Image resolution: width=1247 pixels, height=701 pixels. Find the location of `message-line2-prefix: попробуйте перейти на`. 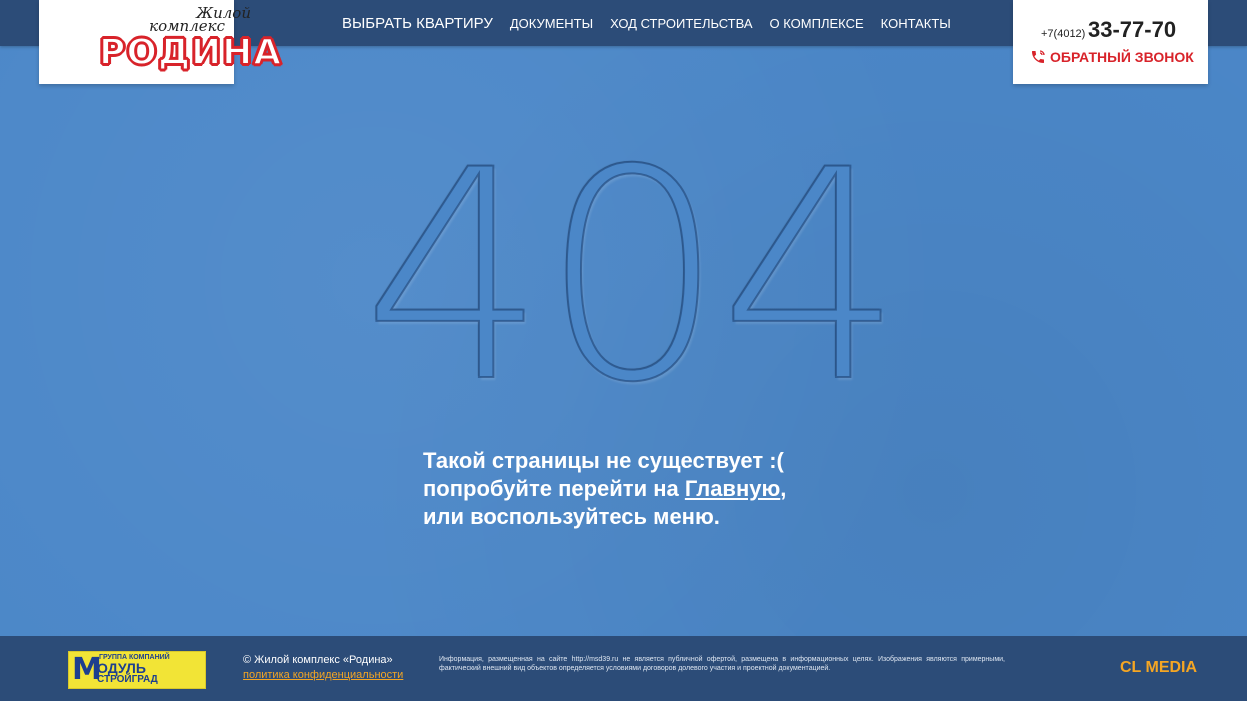

message-line2-prefix: попробуйте перейти на is located at coordinates (554, 488).